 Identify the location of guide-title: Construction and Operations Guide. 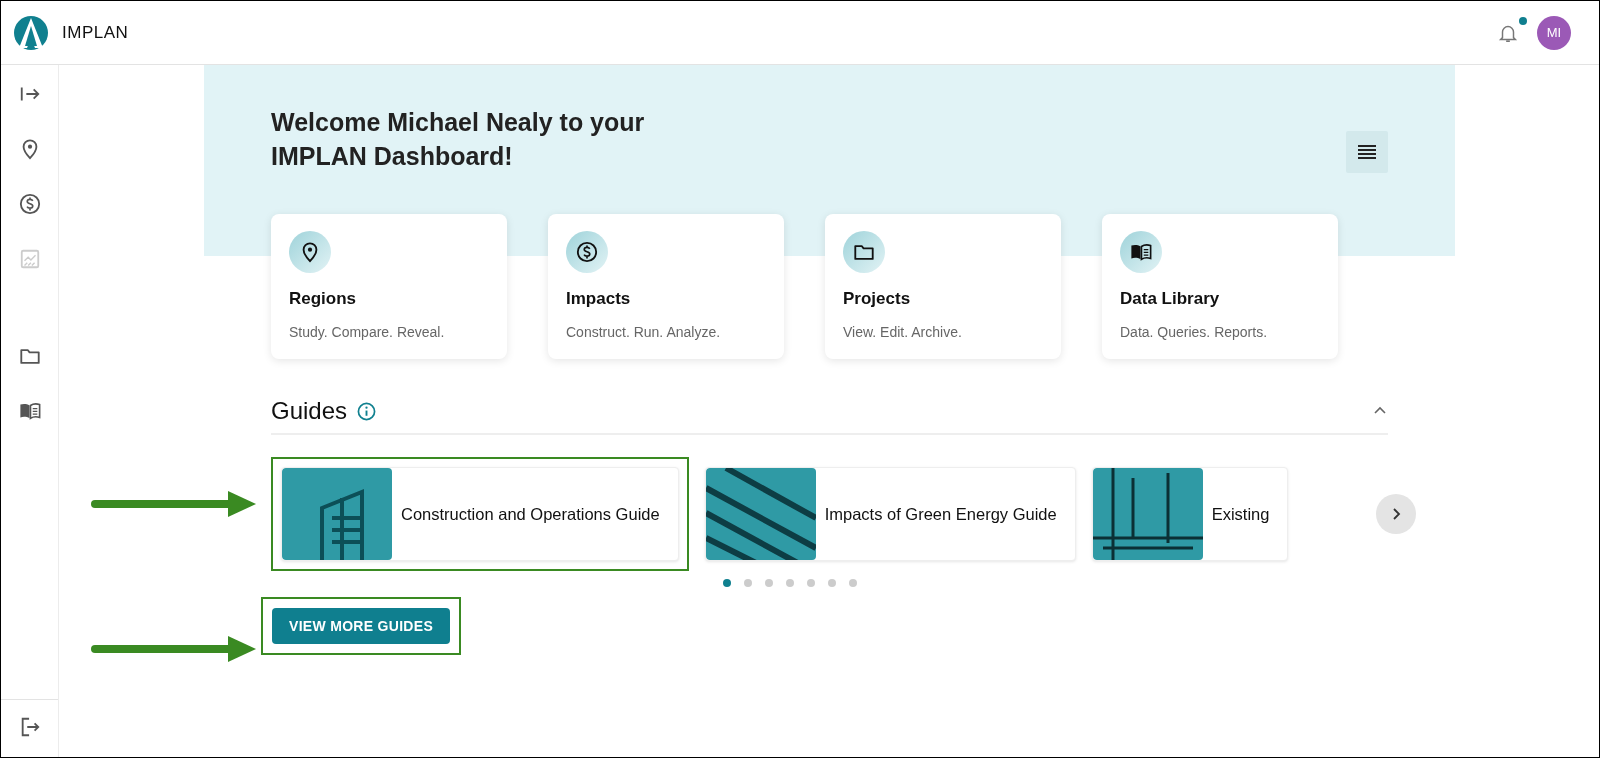
(530, 514).